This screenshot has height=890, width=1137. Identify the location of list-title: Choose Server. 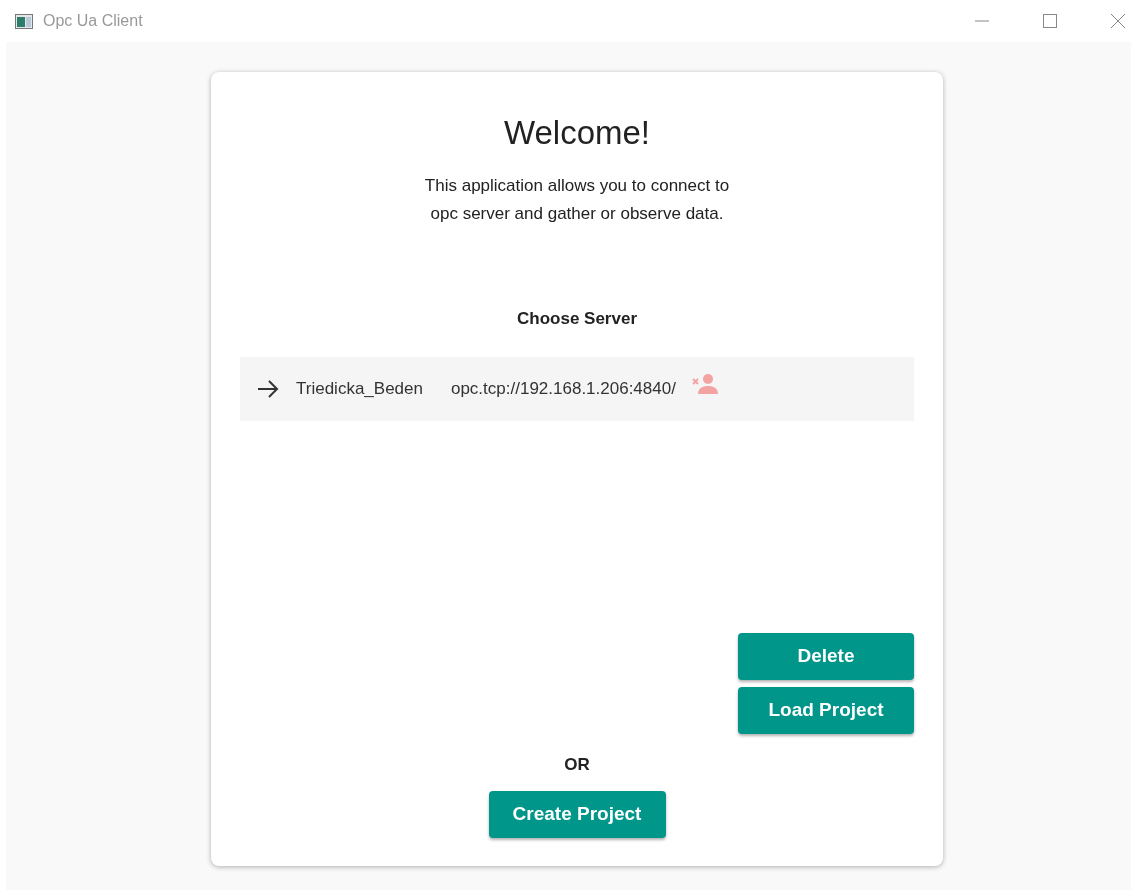
(577, 318).